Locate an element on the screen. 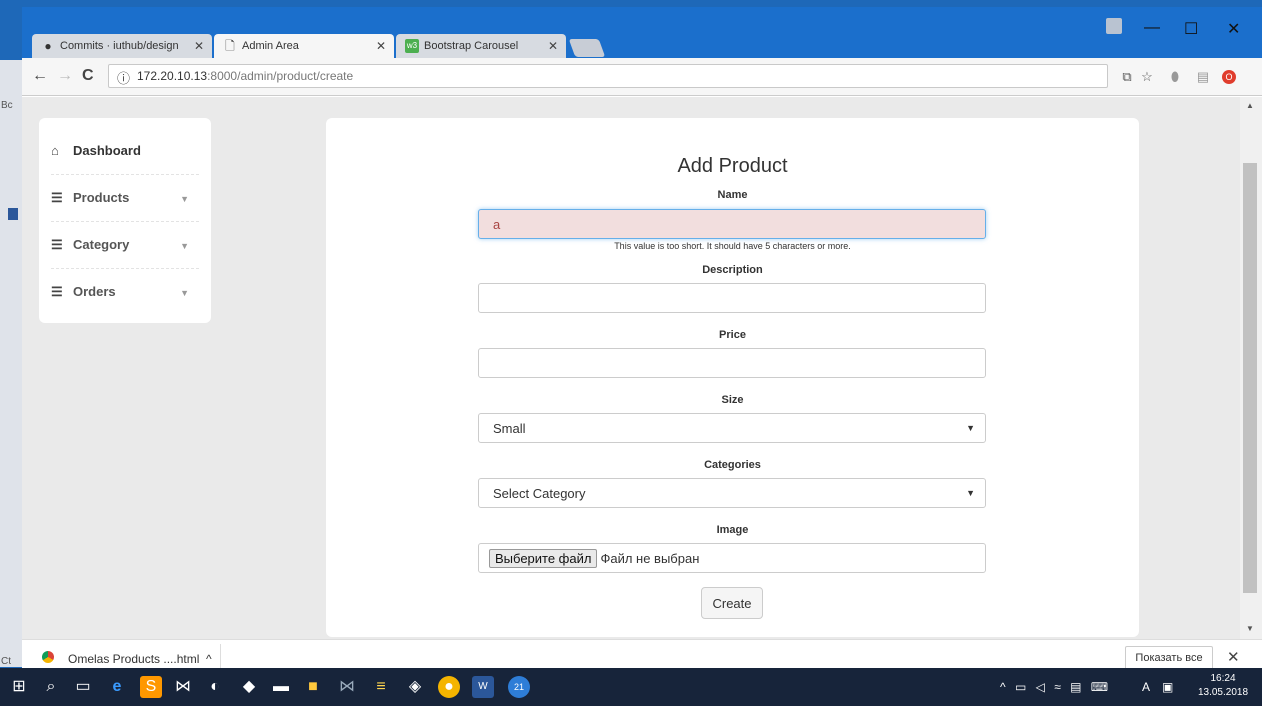  chrome-badge-icon: 21 is located at coordinates (519, 687).